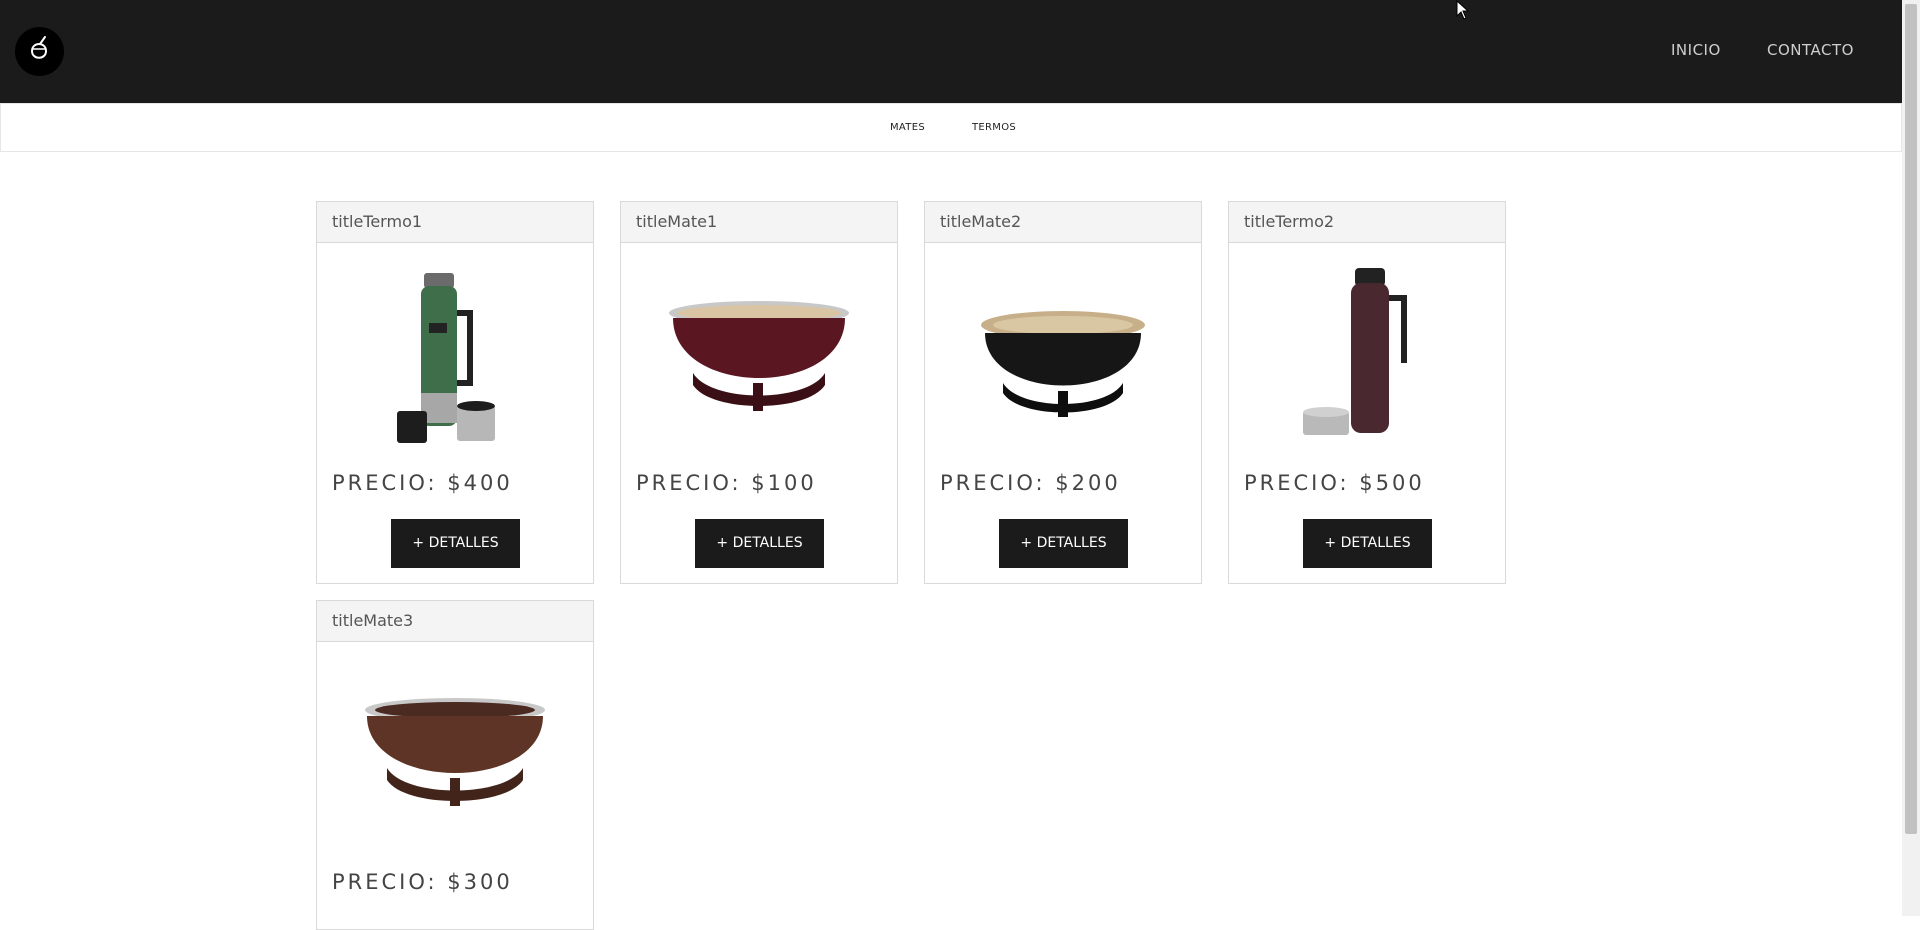  Describe the element at coordinates (1463, 12) in the screenshot. I see `mouse-cursor-icon` at that location.